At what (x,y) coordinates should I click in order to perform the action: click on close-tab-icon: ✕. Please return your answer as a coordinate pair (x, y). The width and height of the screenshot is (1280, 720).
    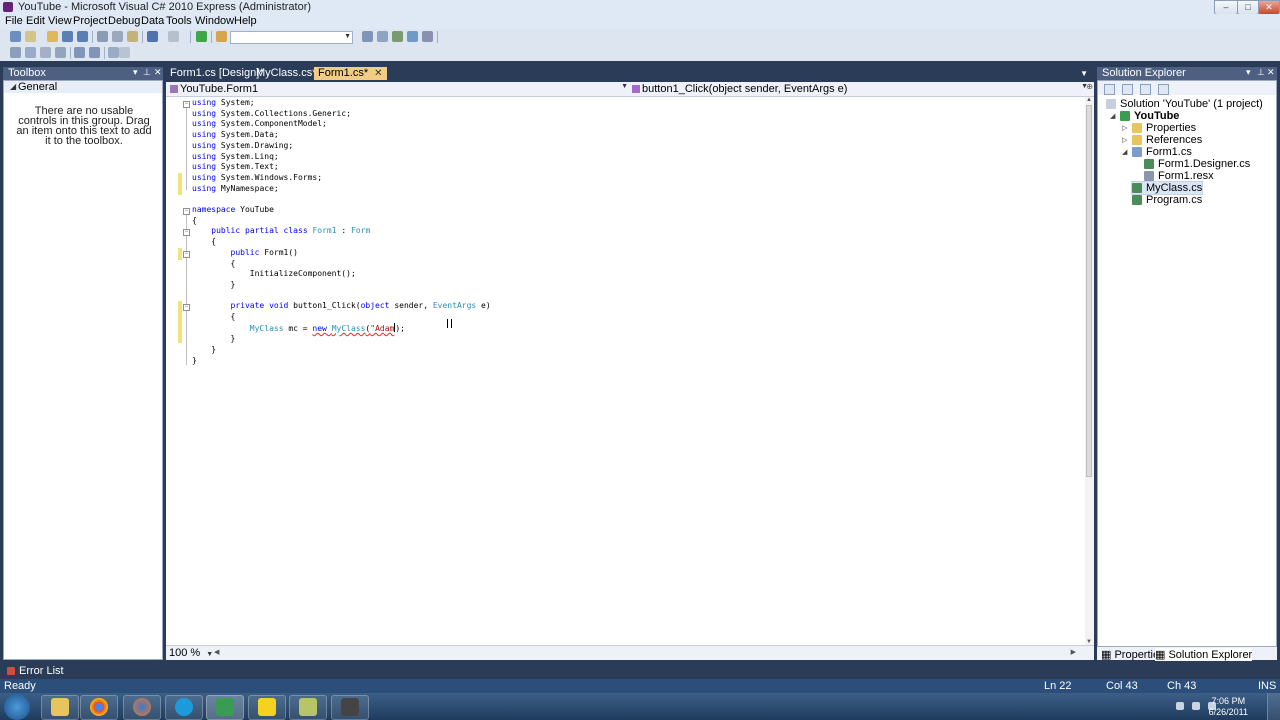
    Looking at the image, I should click on (378, 73).